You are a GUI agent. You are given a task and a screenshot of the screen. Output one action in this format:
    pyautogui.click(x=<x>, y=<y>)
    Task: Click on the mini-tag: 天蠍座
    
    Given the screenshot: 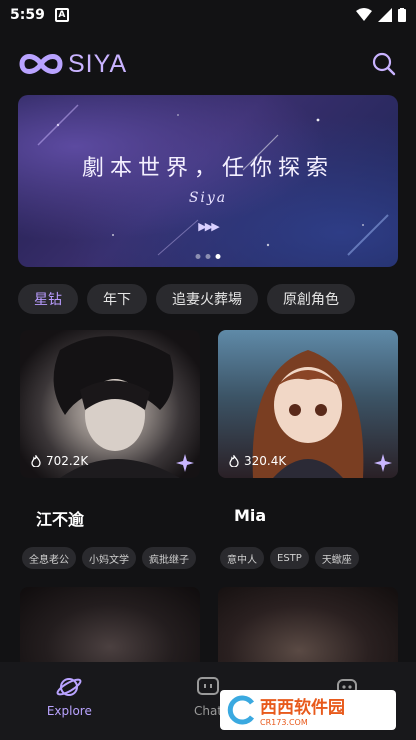 What is the action you would take?
    pyautogui.click(x=336, y=558)
    